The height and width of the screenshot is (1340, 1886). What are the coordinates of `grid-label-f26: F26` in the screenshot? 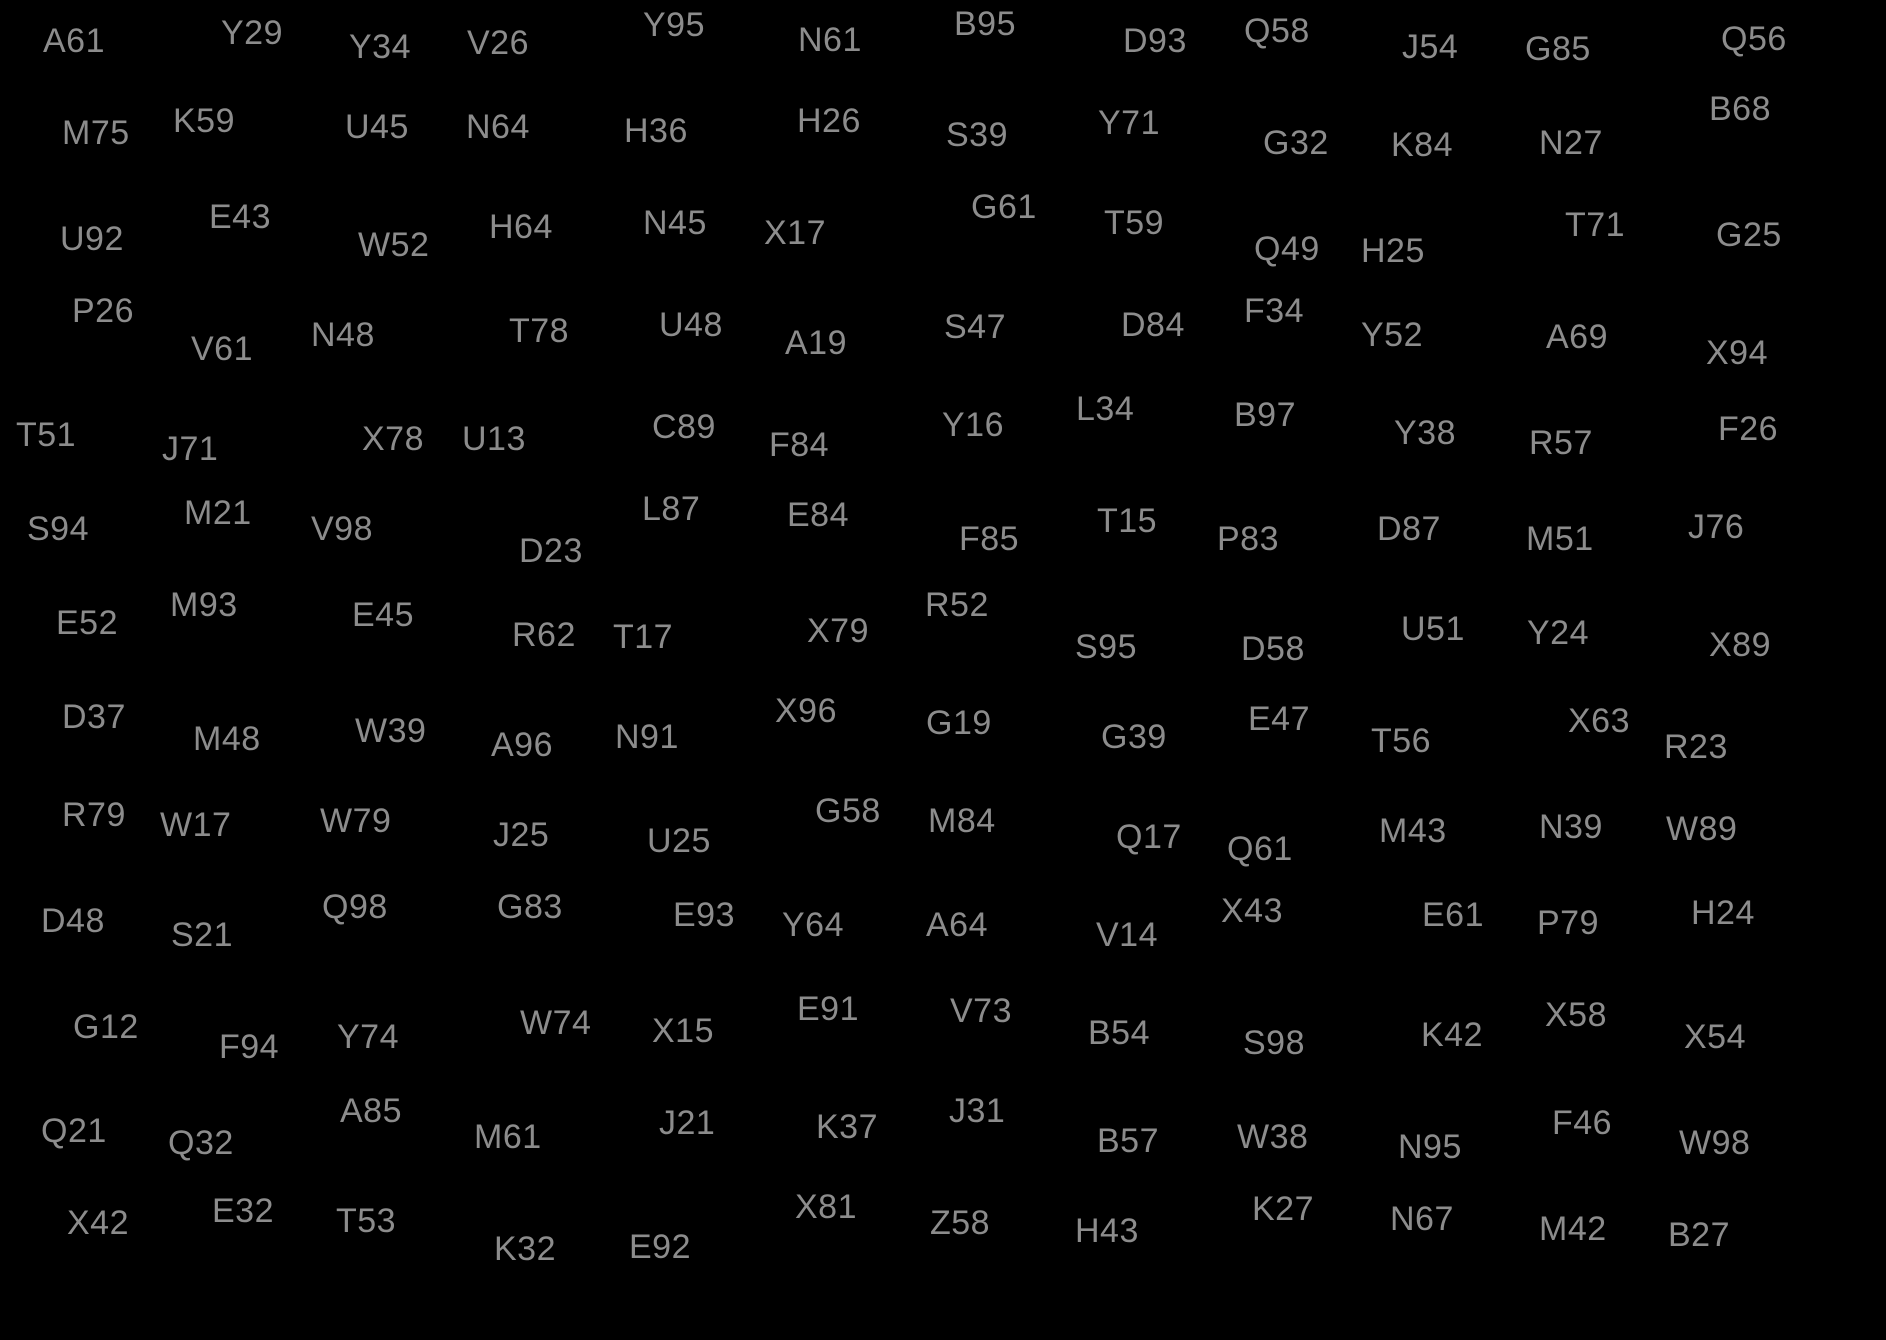 It's located at (1748, 429).